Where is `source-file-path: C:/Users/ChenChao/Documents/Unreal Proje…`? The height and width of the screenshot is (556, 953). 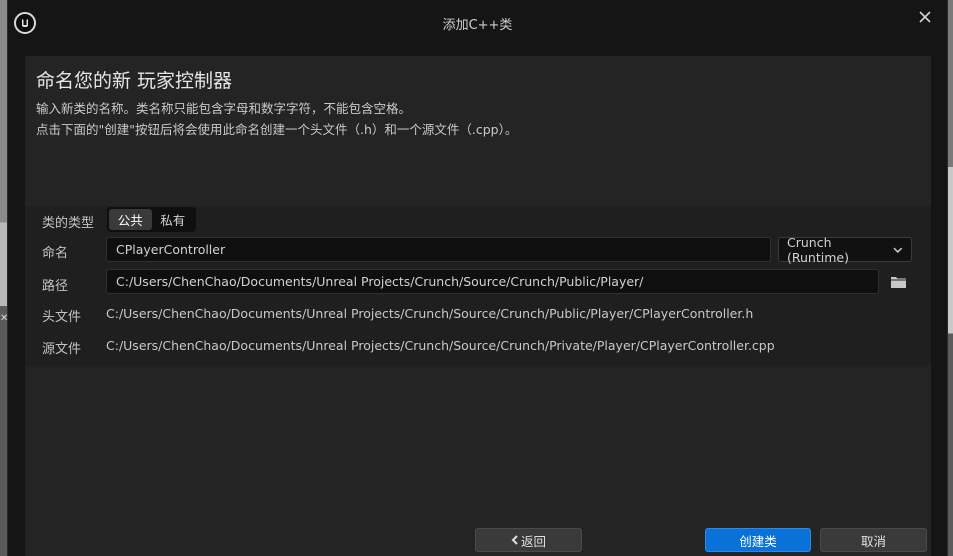
source-file-path: C:/Users/ChenChao/Documents/Unreal Proje… is located at coordinates (440, 345).